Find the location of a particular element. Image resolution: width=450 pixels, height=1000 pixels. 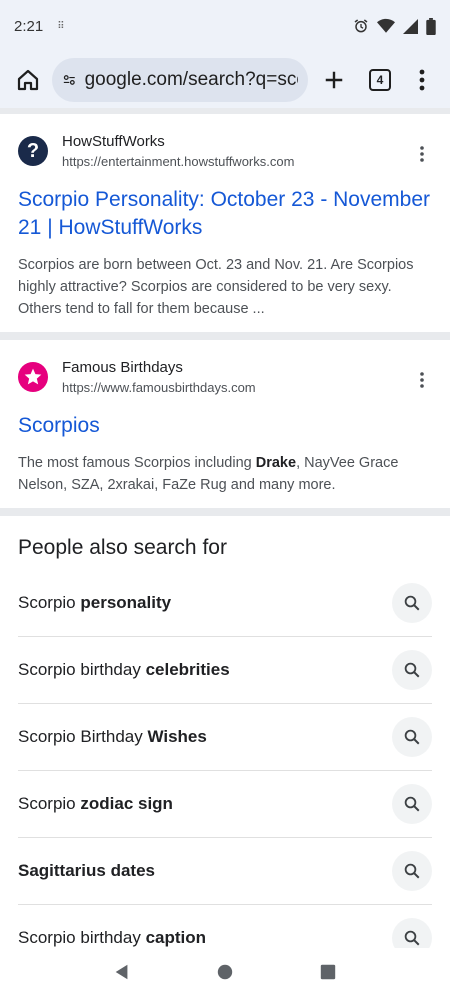

back-button is located at coordinates (122, 974).